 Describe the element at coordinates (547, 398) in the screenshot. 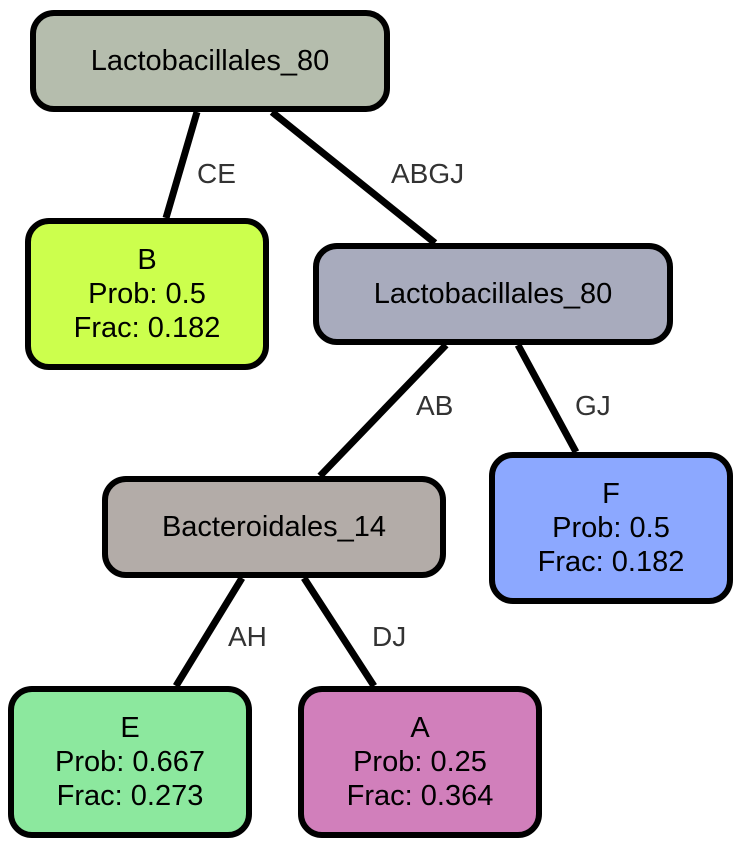

I see `edge-mid-f` at that location.